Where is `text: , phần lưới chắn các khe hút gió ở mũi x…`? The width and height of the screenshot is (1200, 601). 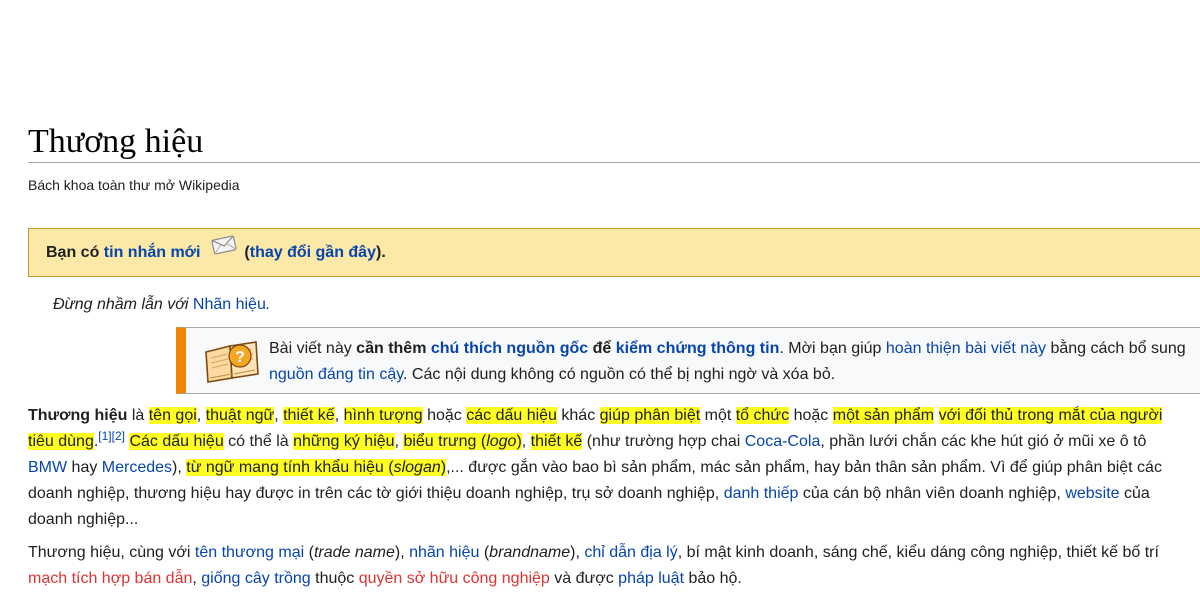 text: , phần lưới chắn các khe hút gió ở mũi x… is located at coordinates (983, 441).